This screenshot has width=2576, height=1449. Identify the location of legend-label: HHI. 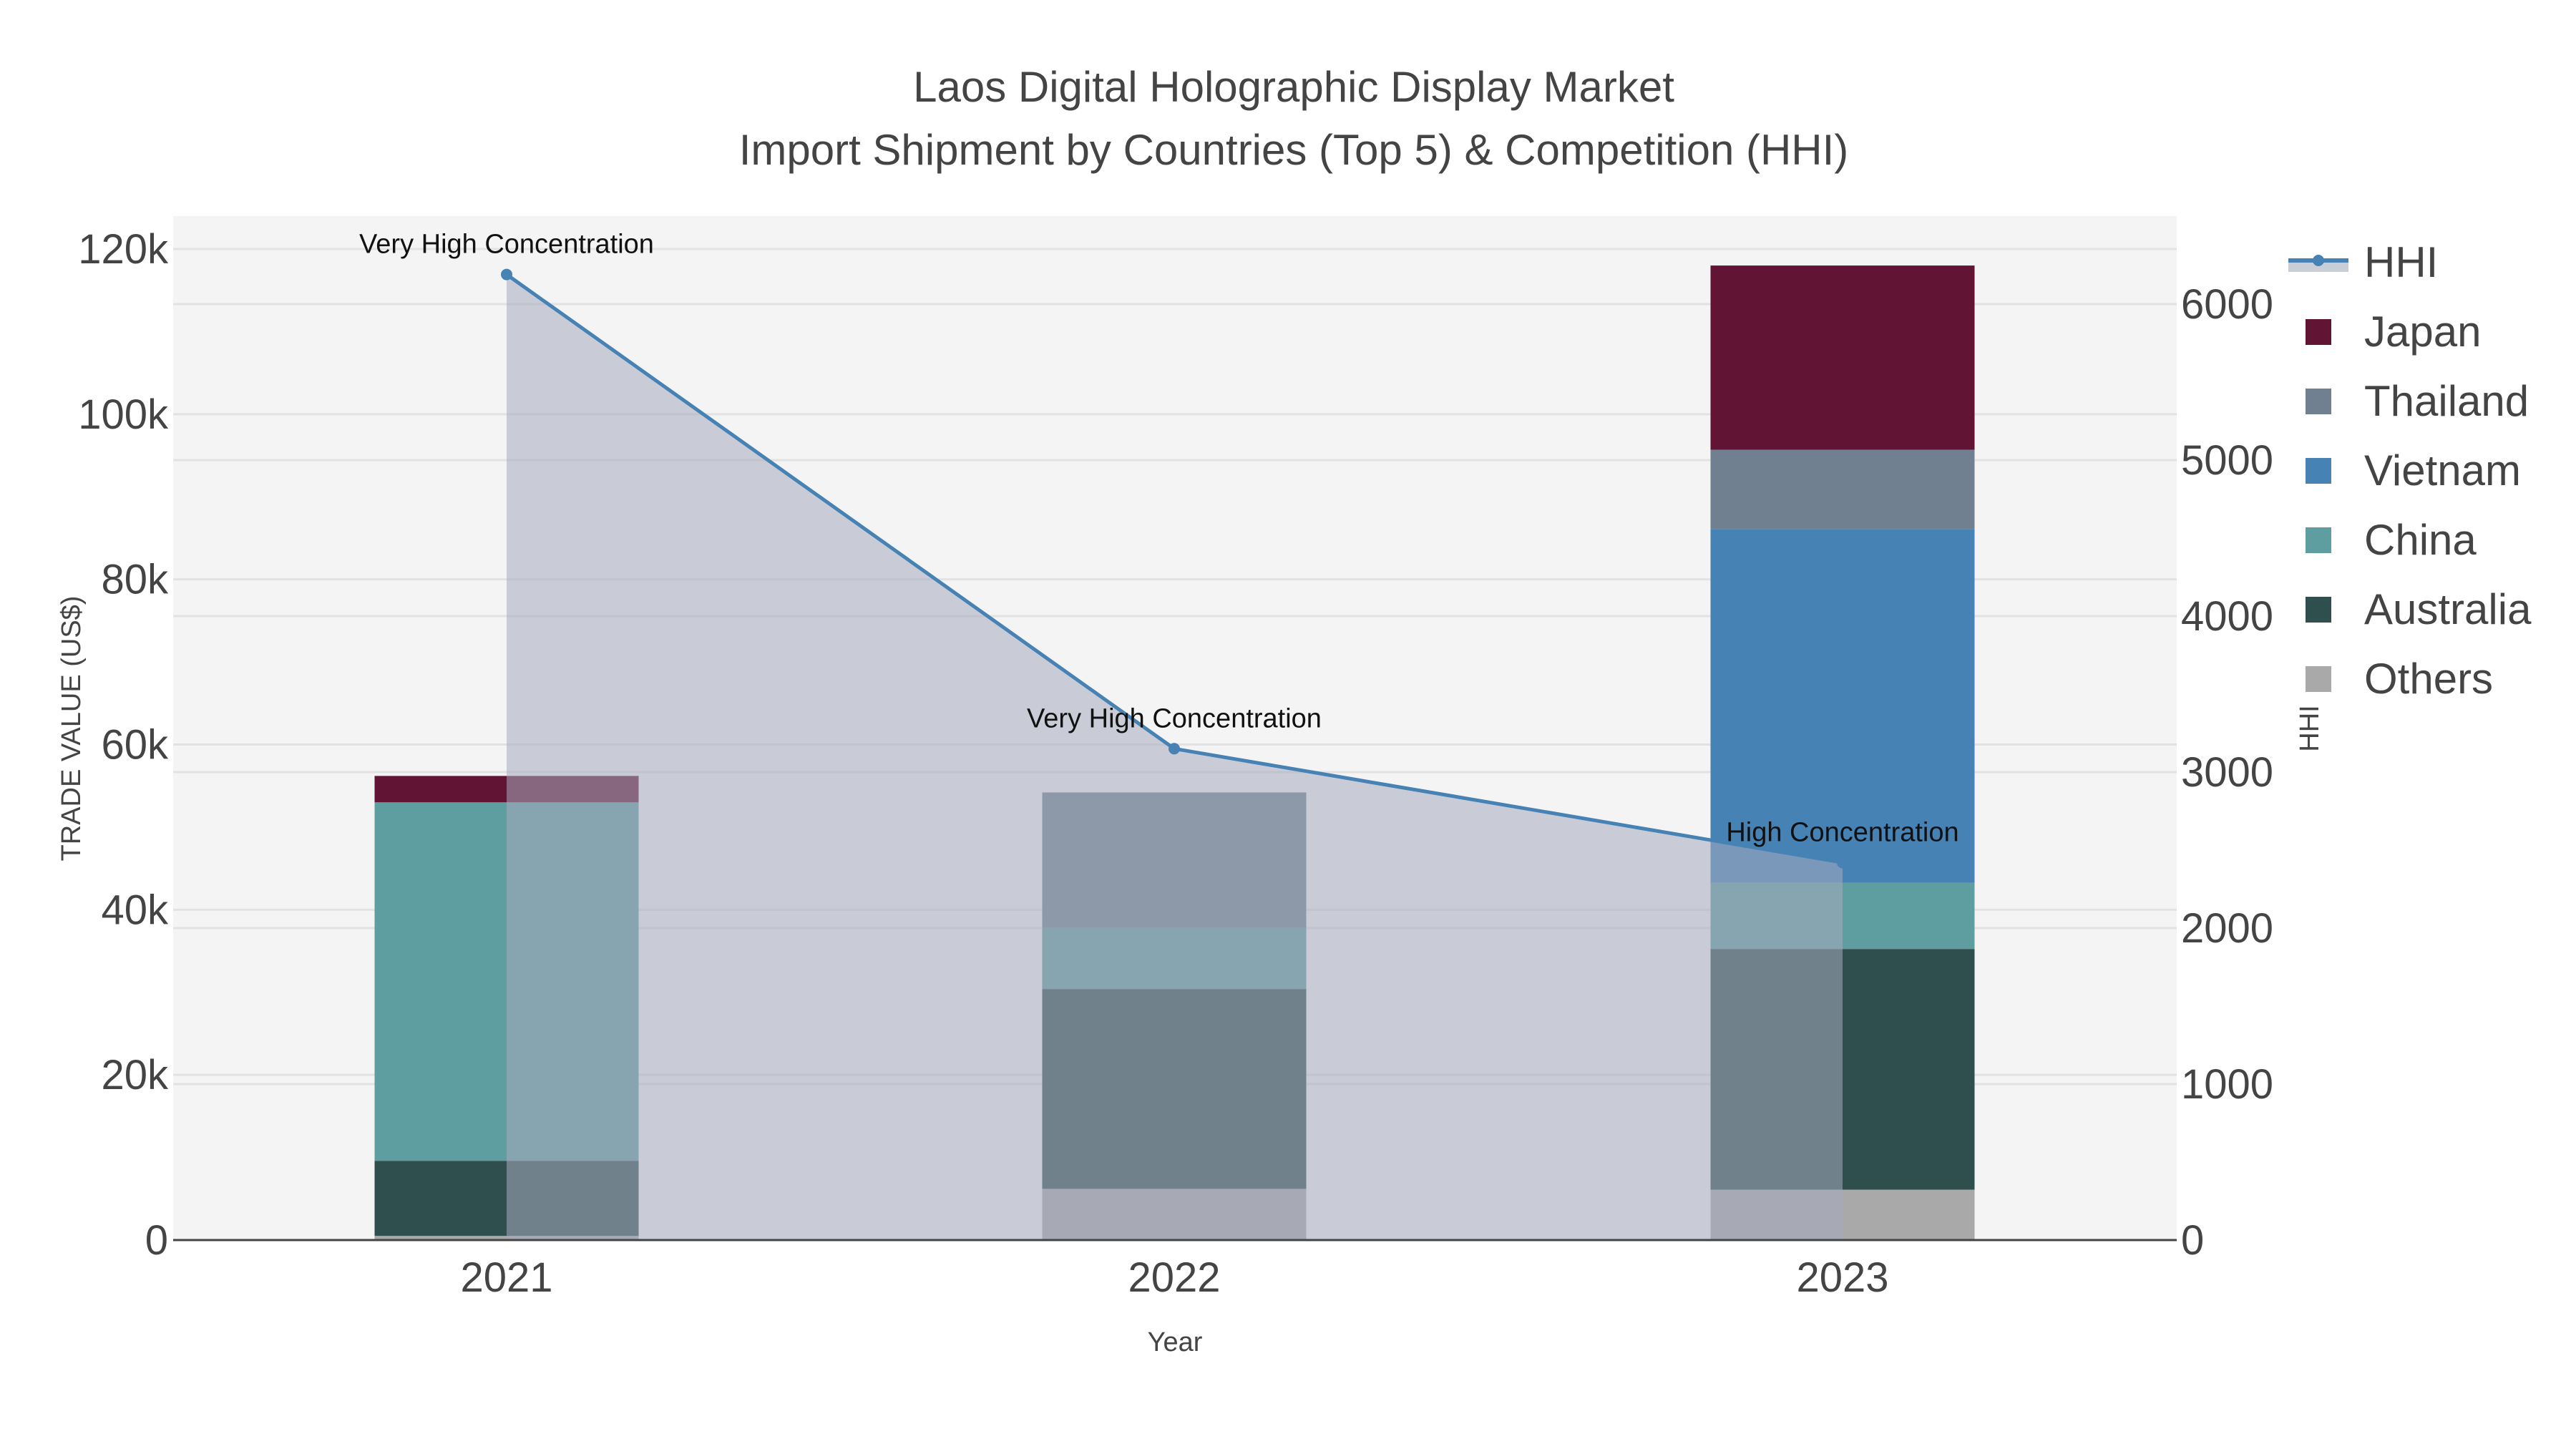
(2401, 262).